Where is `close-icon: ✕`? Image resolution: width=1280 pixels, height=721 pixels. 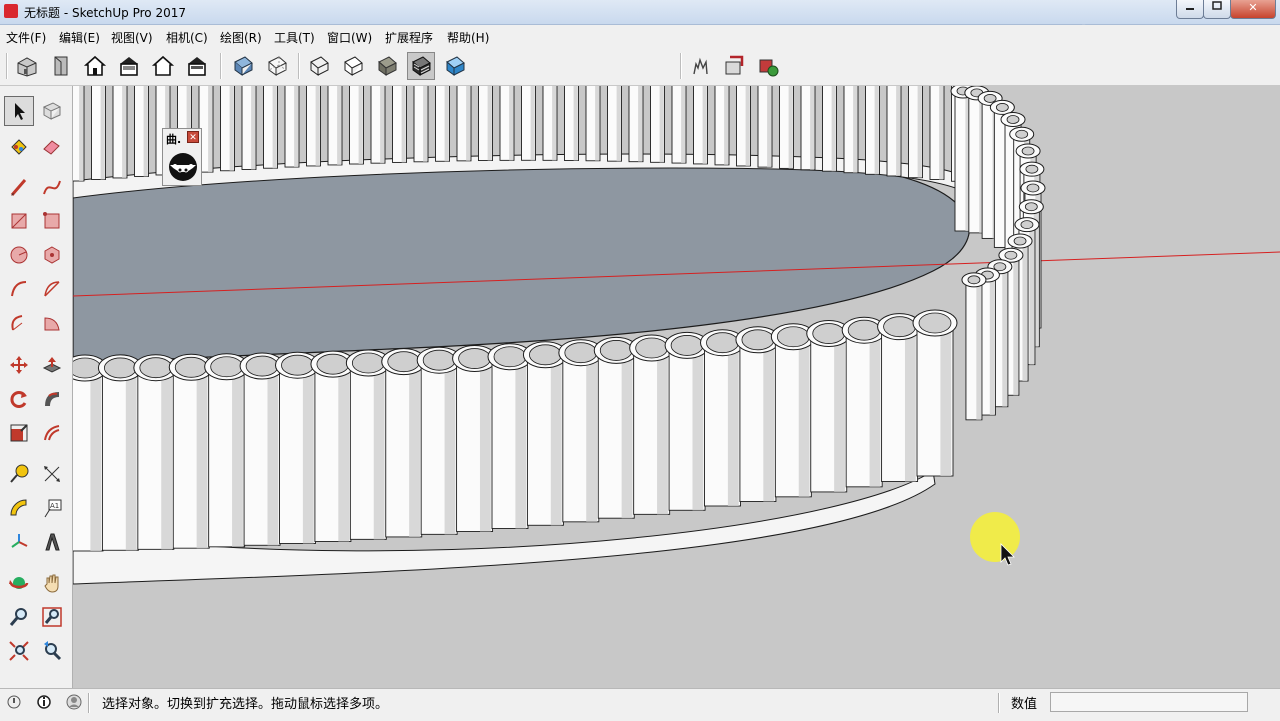
close-icon: ✕ is located at coordinates (1253, 7).